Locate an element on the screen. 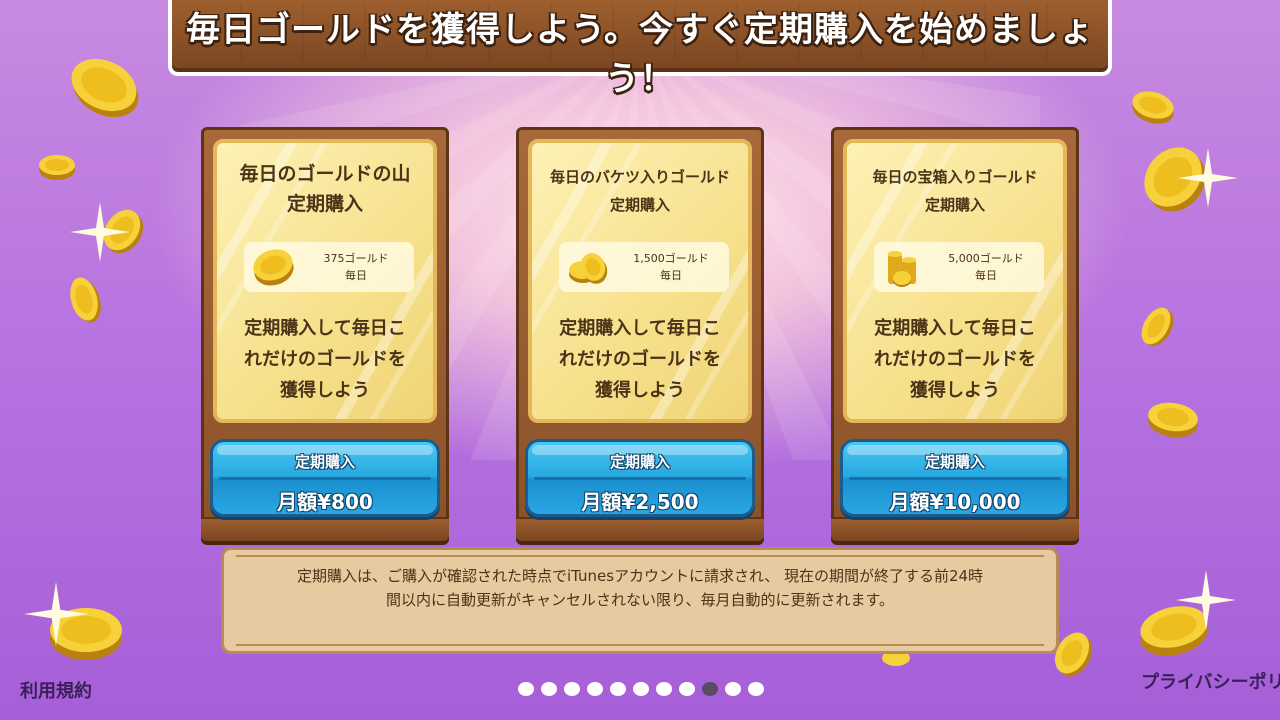  subscribe-button: 定期購入 月額¥800 is located at coordinates (325, 478).